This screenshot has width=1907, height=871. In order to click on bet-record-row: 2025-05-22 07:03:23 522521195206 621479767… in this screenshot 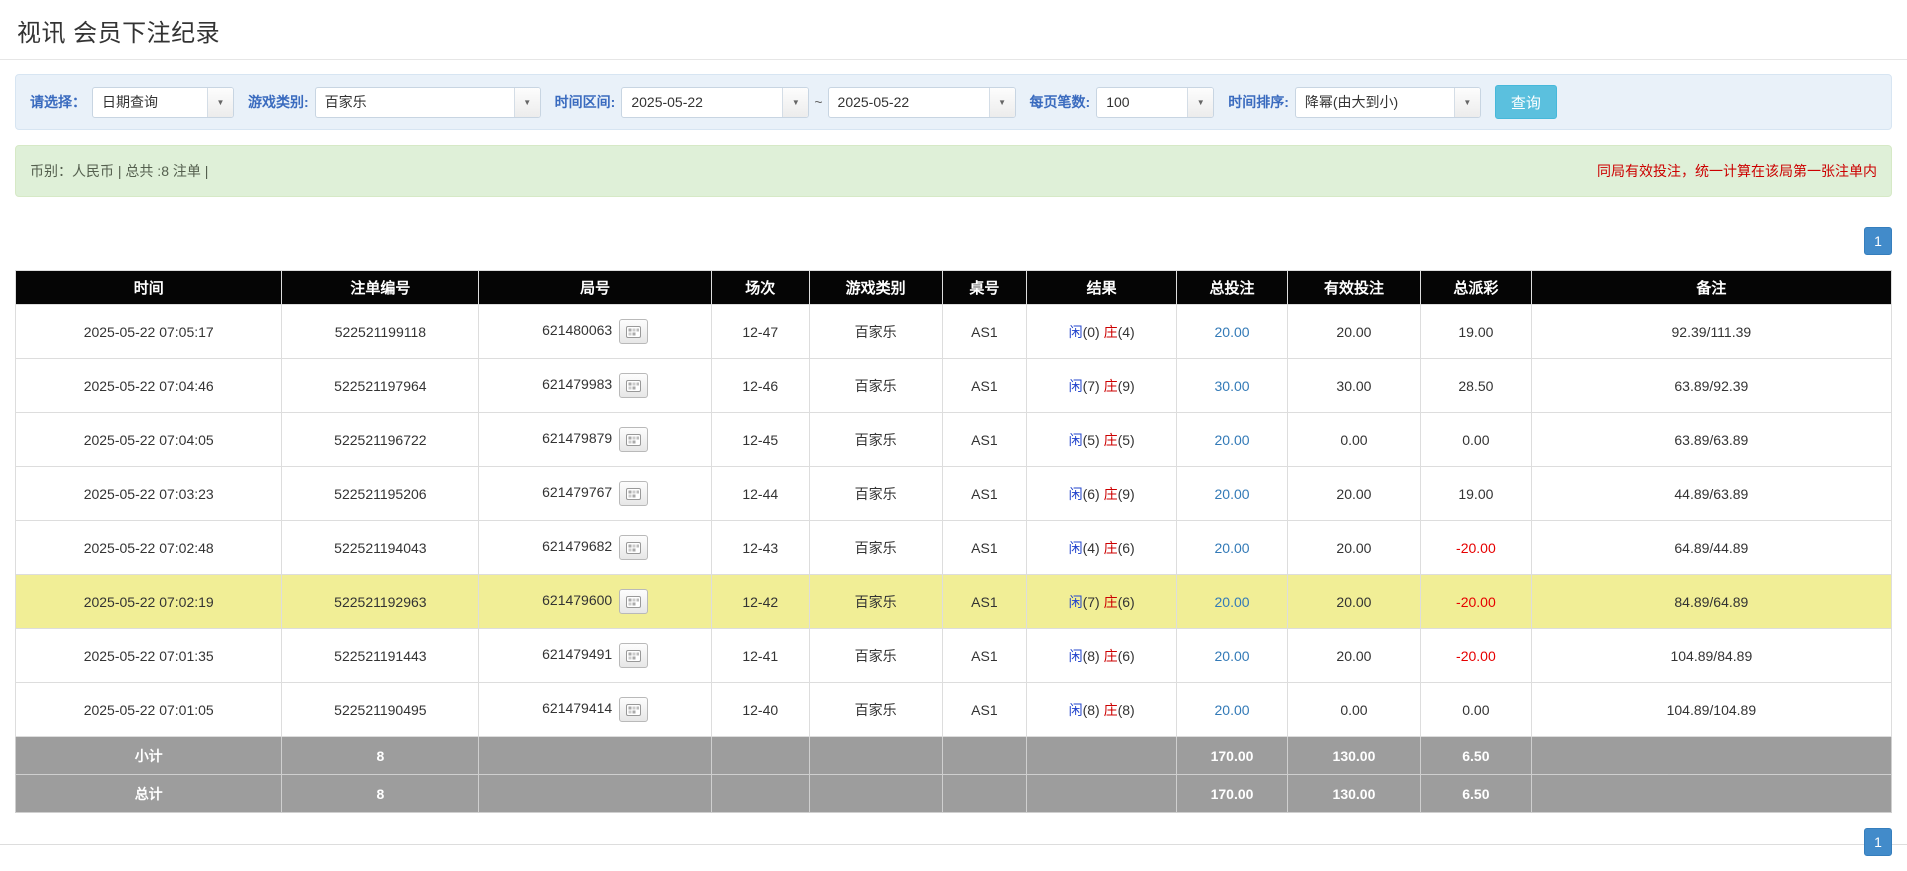, I will do `click(953, 493)`.